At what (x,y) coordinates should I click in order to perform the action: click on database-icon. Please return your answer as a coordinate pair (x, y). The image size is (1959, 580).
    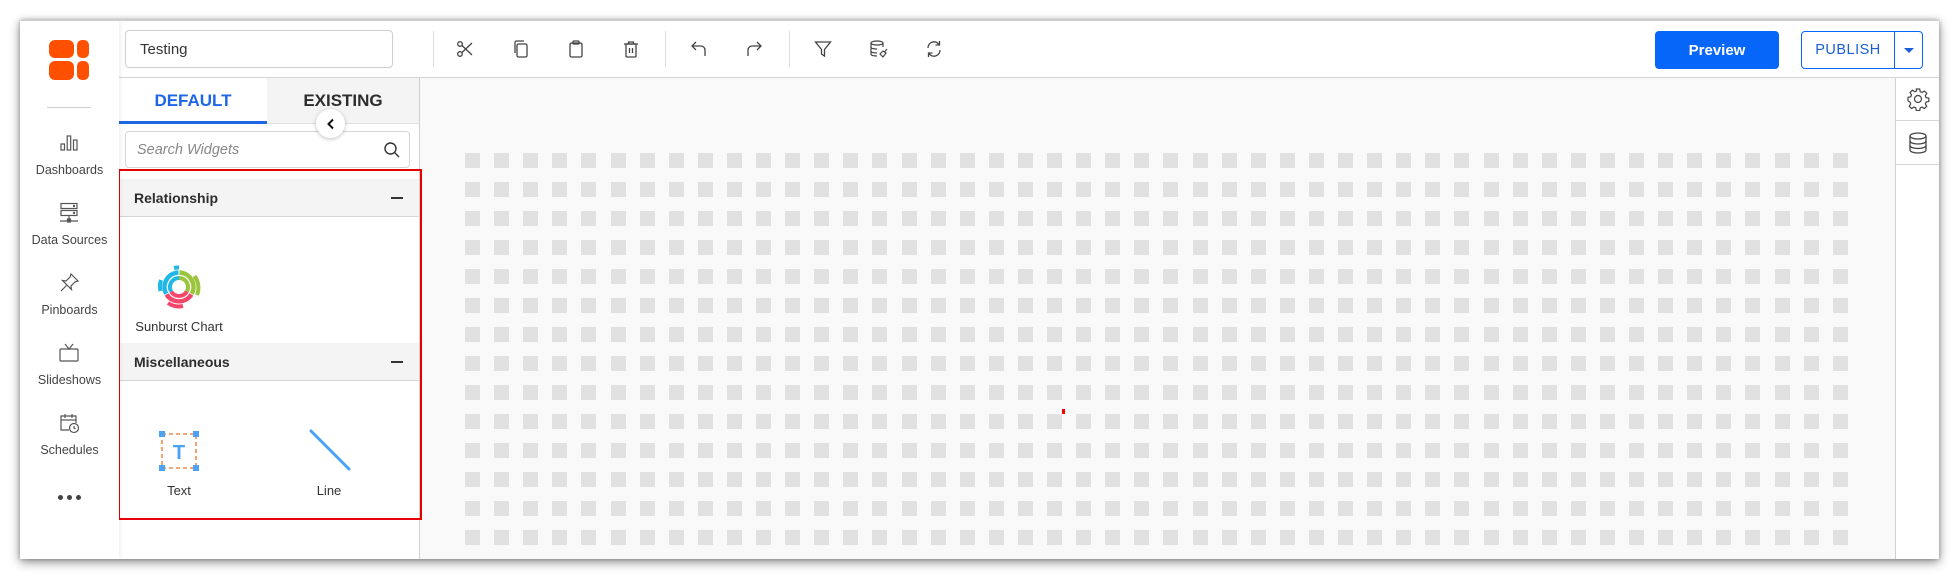
    Looking at the image, I should click on (1917, 143).